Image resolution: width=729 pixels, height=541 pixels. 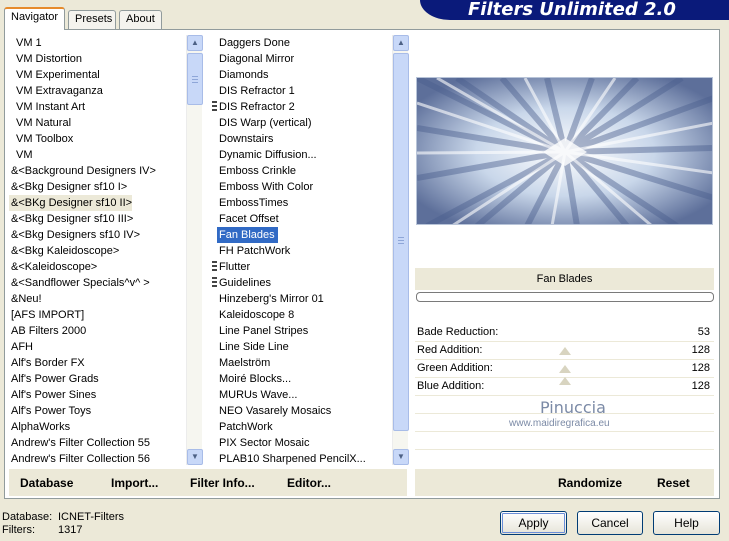 What do you see at coordinates (275, 411) in the screenshot?
I see `filter-label: NEO Vasarely Mosaics` at bounding box center [275, 411].